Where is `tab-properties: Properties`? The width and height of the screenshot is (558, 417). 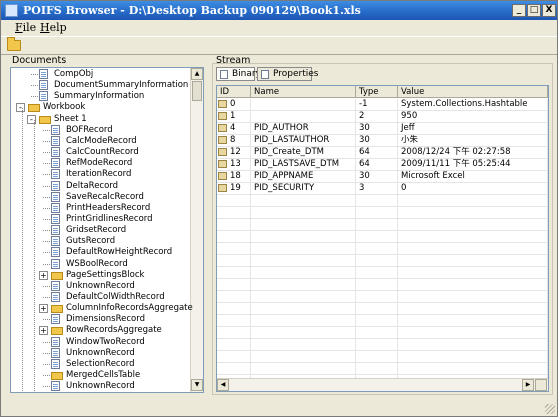
tab-properties: Properties is located at coordinates (287, 74).